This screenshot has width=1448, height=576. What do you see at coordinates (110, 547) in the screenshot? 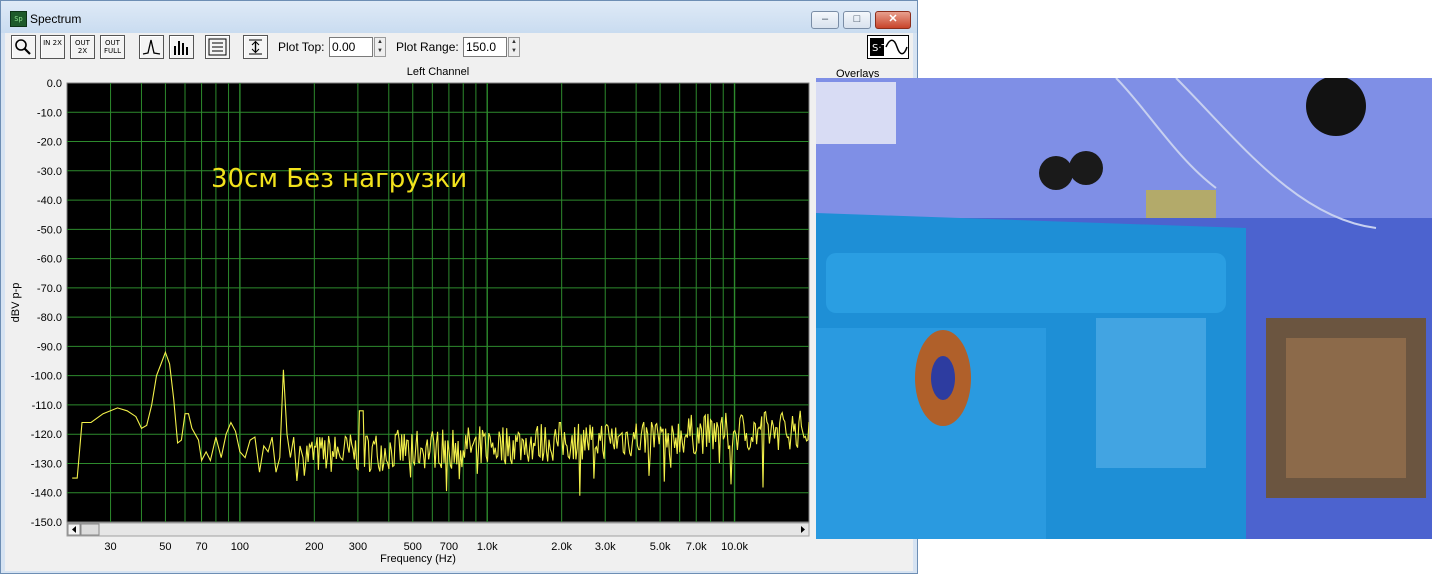
I see `x-tick-label: 30` at bounding box center [110, 547].